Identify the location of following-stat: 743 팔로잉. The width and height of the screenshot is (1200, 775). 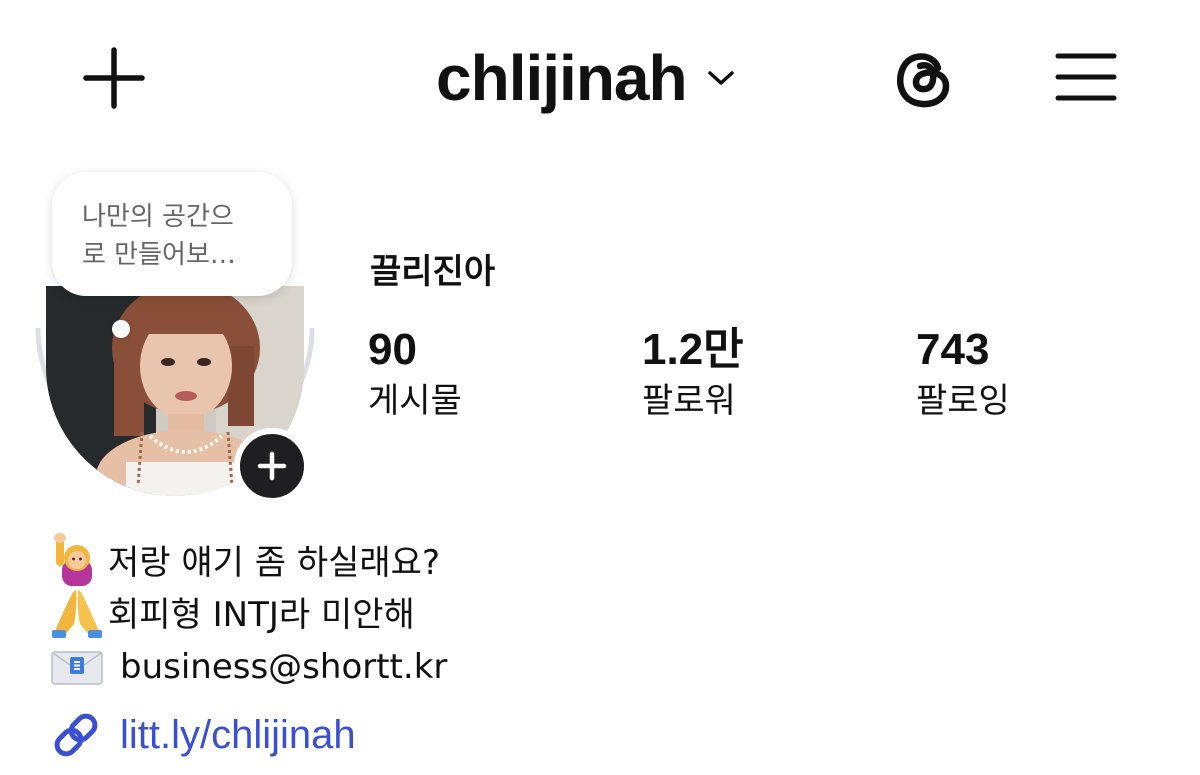
(963, 373).